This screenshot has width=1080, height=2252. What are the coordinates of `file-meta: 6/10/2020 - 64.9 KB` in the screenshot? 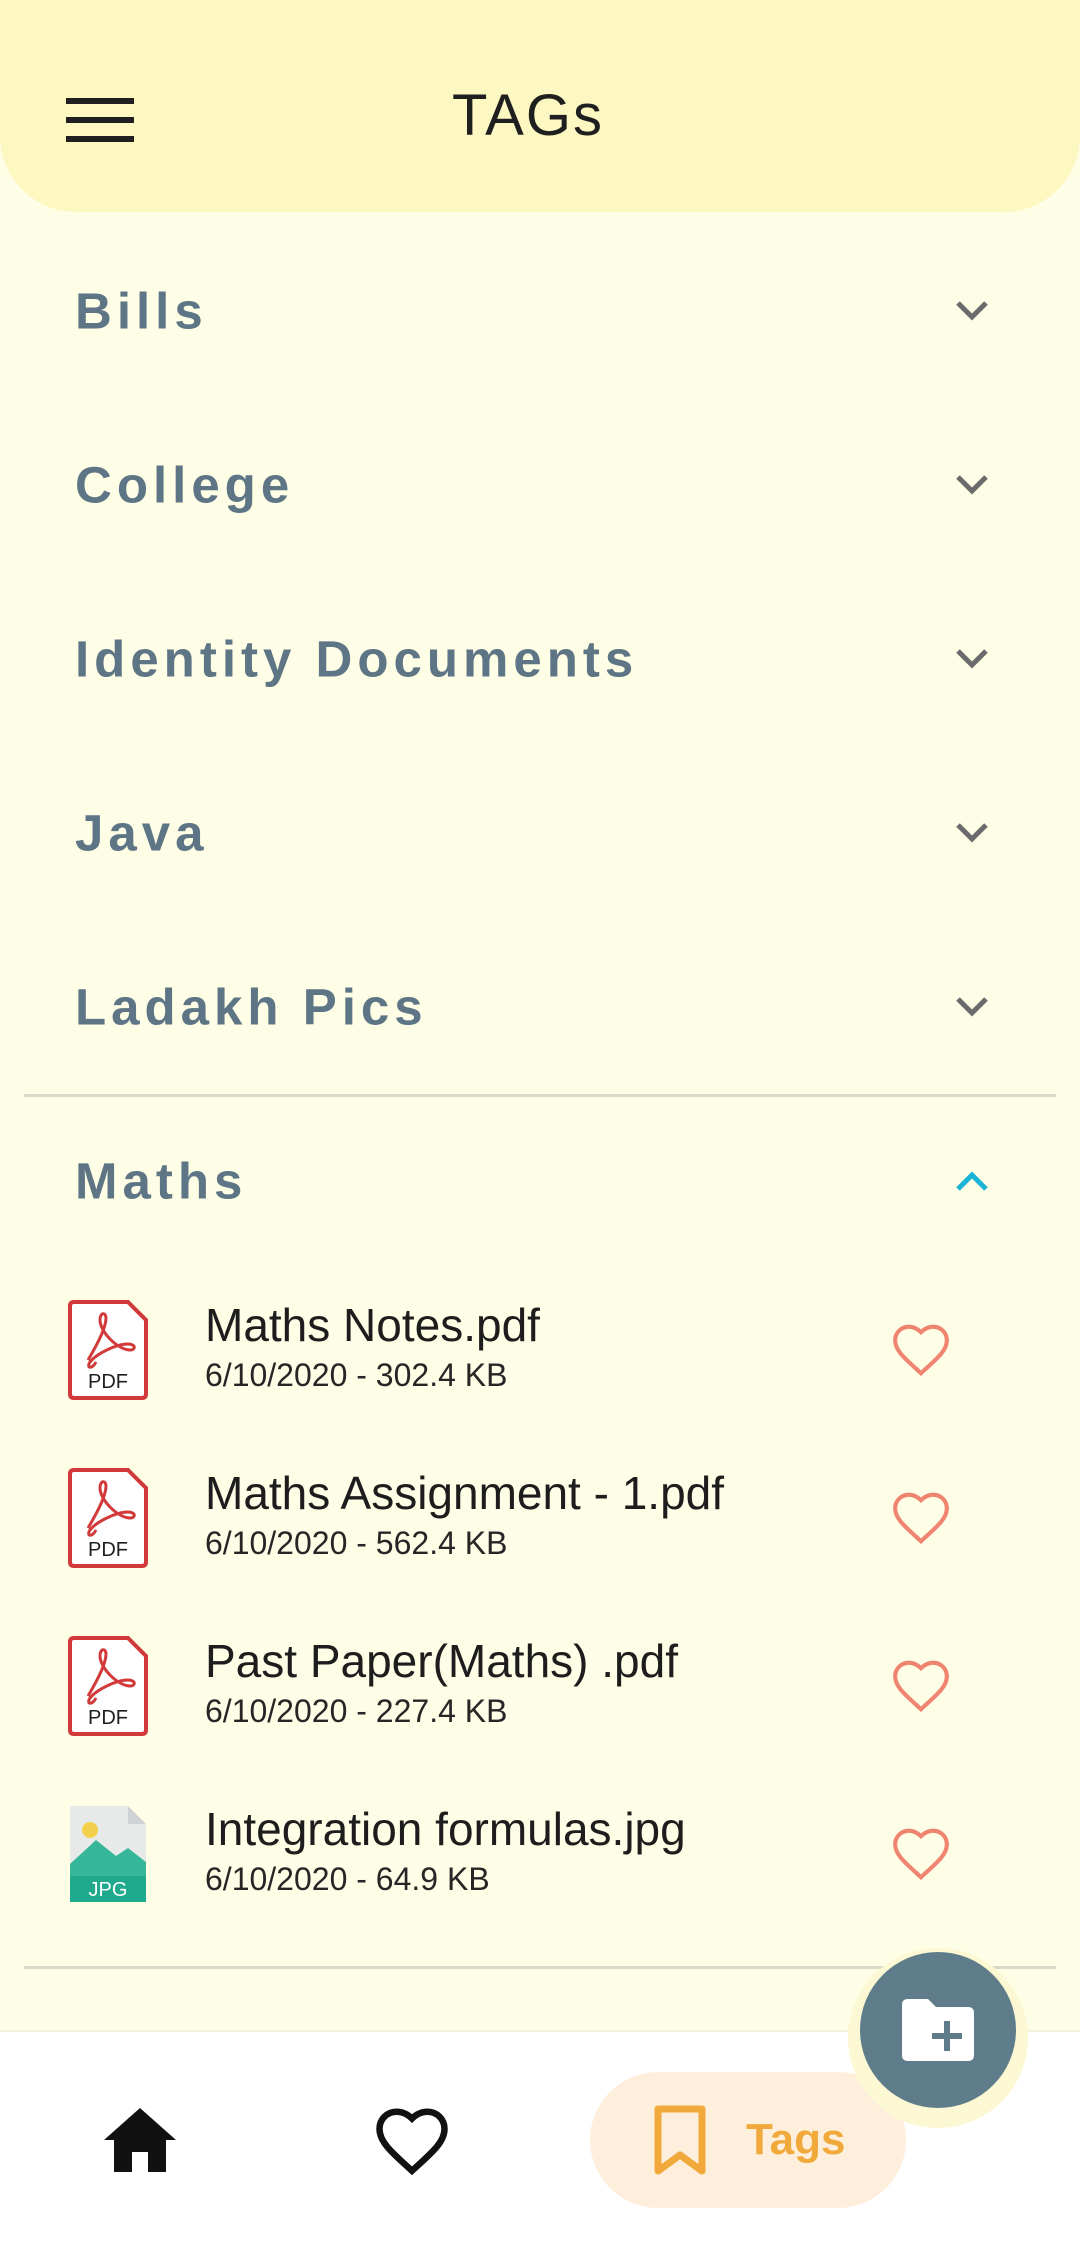 It's located at (347, 1879).